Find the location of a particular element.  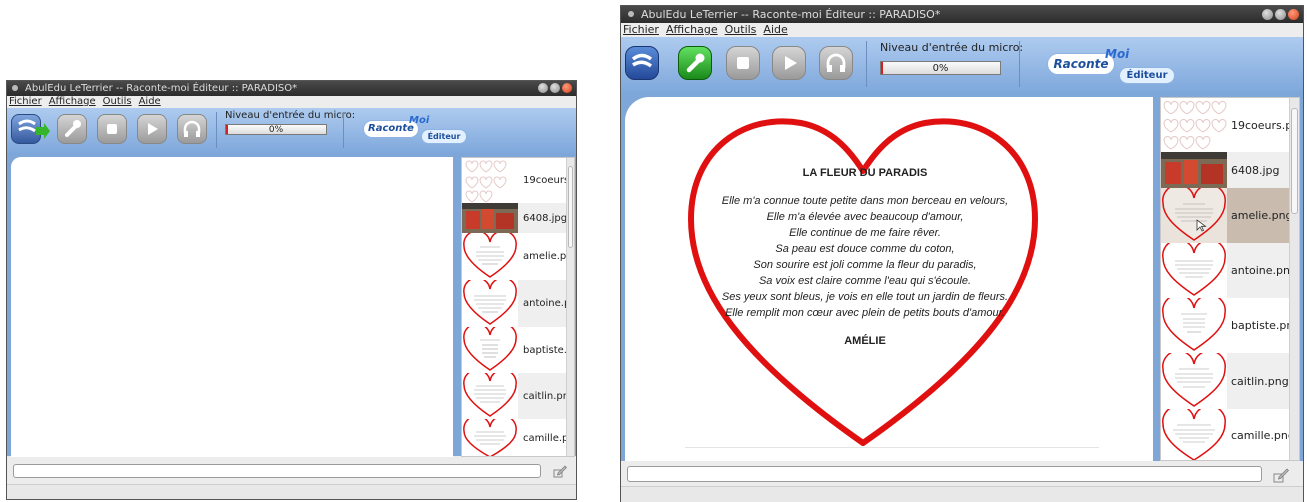

mic-level-label: Niveau d'entrée du micro: is located at coordinates (952, 47).